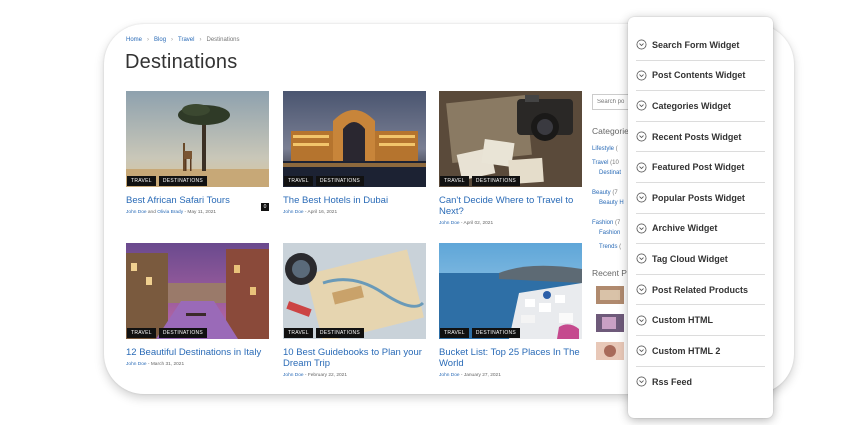  I want to click on post-date: May 11, 2021, so click(202, 212).